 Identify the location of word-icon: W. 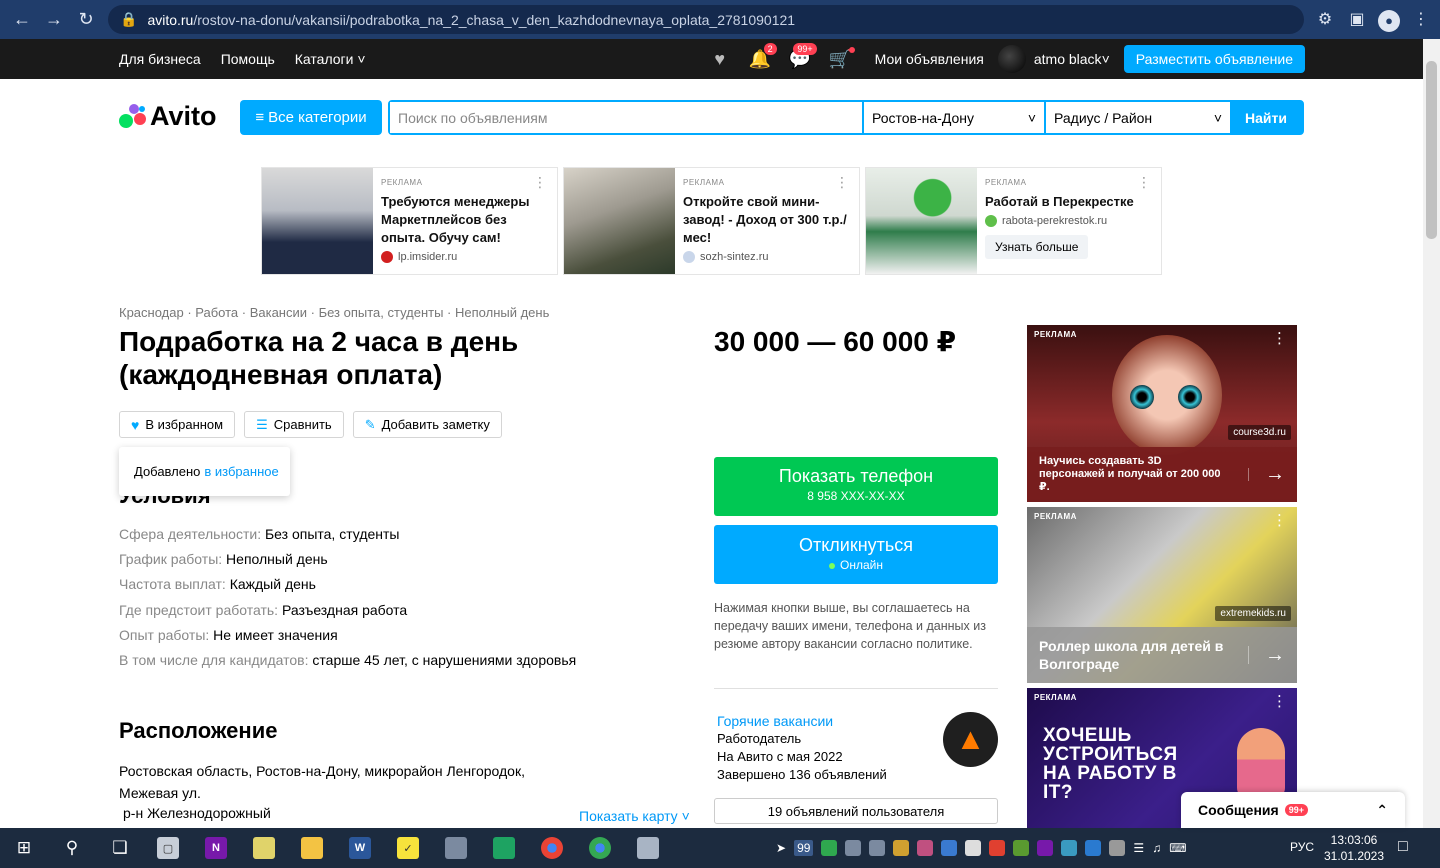
(360, 848).